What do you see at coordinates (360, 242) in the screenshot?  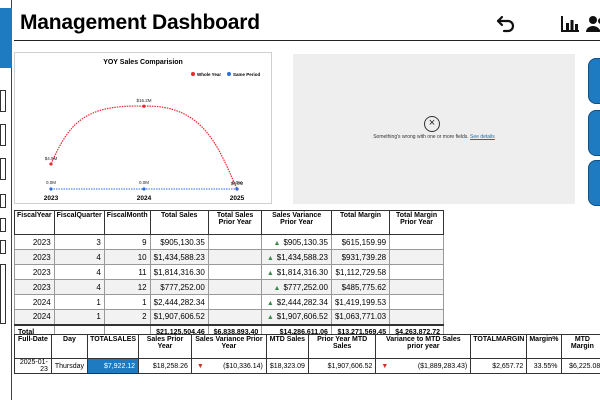 I see `table-cell: $615,159.99` at bounding box center [360, 242].